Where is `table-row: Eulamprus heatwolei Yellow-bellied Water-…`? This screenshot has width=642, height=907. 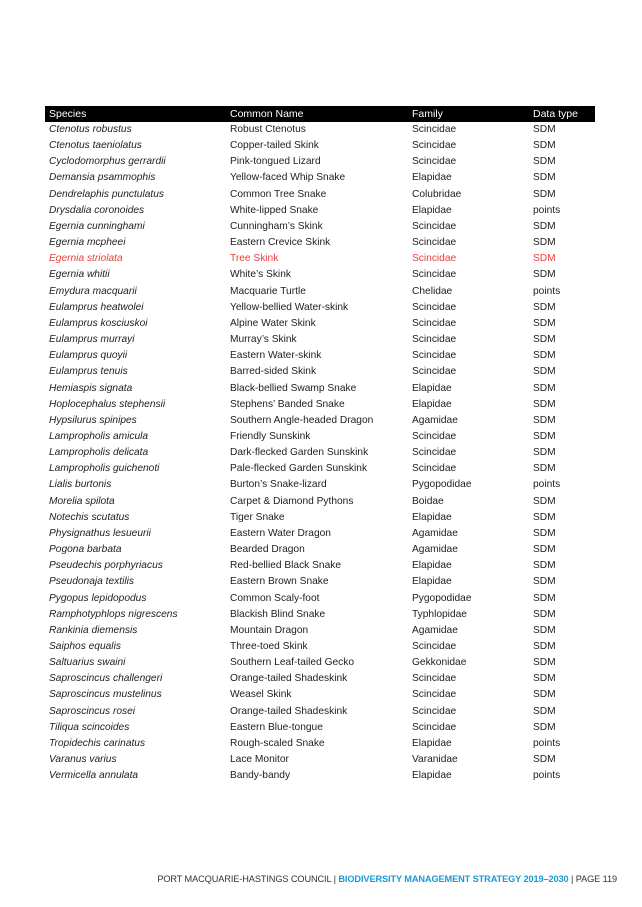 table-row: Eulamprus heatwolei Yellow-bellied Water-… is located at coordinates (320, 308).